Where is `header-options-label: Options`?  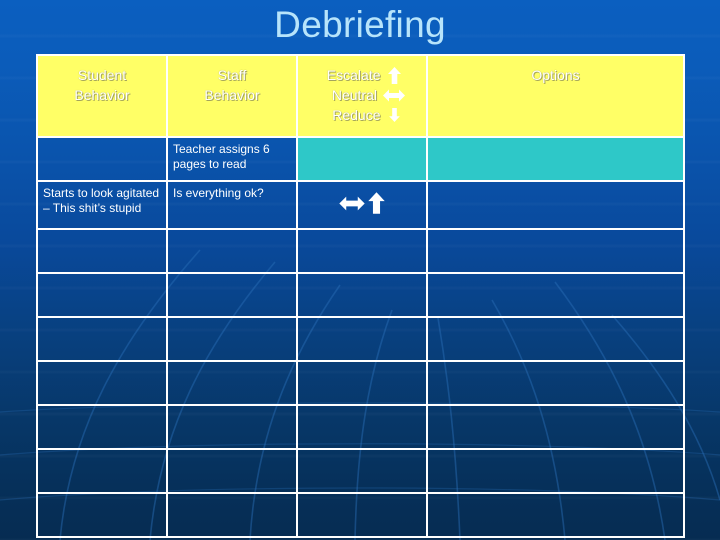
header-options-label: Options is located at coordinates (555, 75).